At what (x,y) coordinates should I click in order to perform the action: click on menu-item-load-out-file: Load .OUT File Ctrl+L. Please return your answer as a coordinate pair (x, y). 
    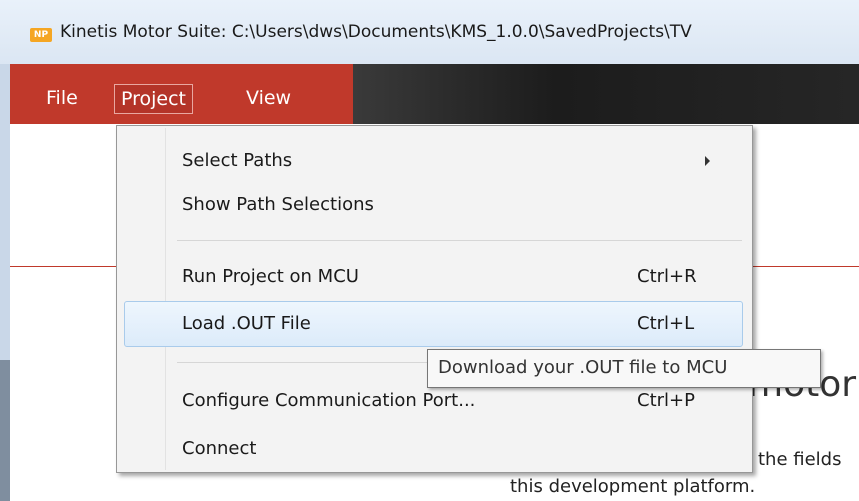
    Looking at the image, I should click on (434, 323).